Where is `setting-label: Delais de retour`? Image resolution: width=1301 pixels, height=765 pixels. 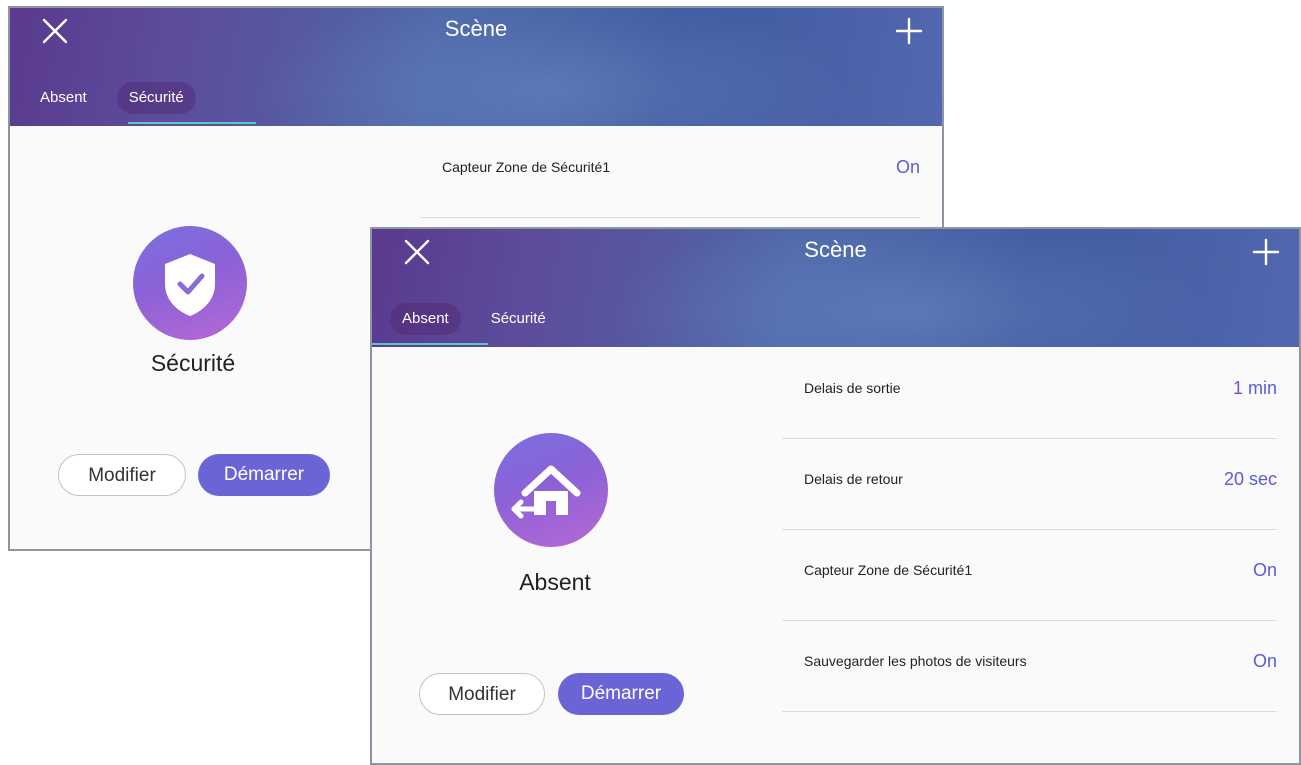 setting-label: Delais de retour is located at coordinates (853, 479).